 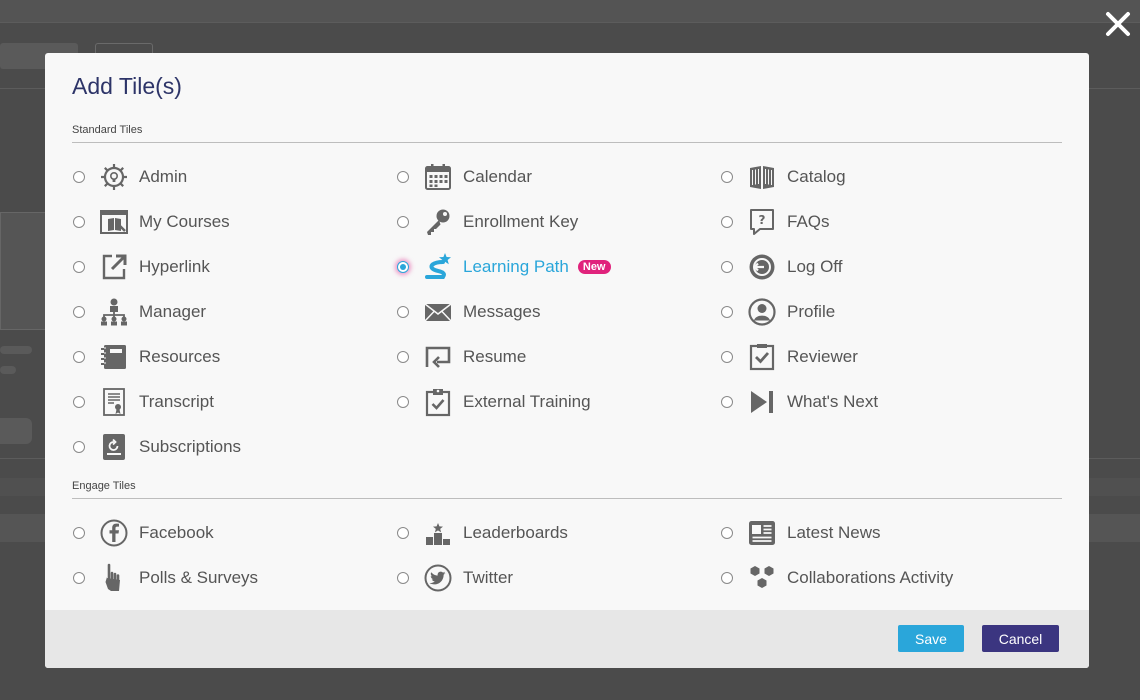 What do you see at coordinates (816, 176) in the screenshot?
I see `tile-label: Catalog` at bounding box center [816, 176].